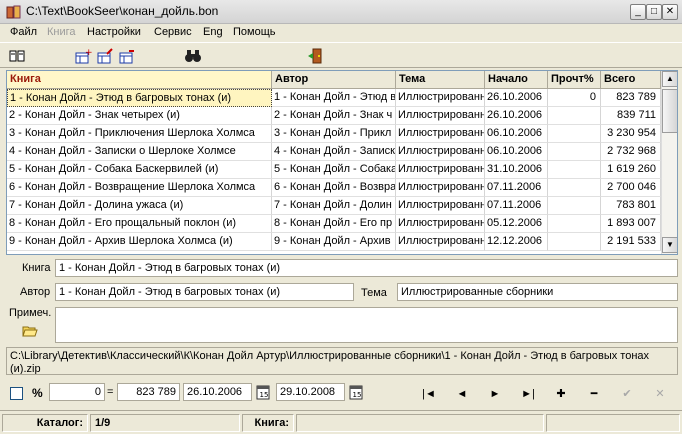 This screenshot has width=682, height=434. Describe the element at coordinates (30, 331) in the screenshot. I see `open-folder-icon` at that location.